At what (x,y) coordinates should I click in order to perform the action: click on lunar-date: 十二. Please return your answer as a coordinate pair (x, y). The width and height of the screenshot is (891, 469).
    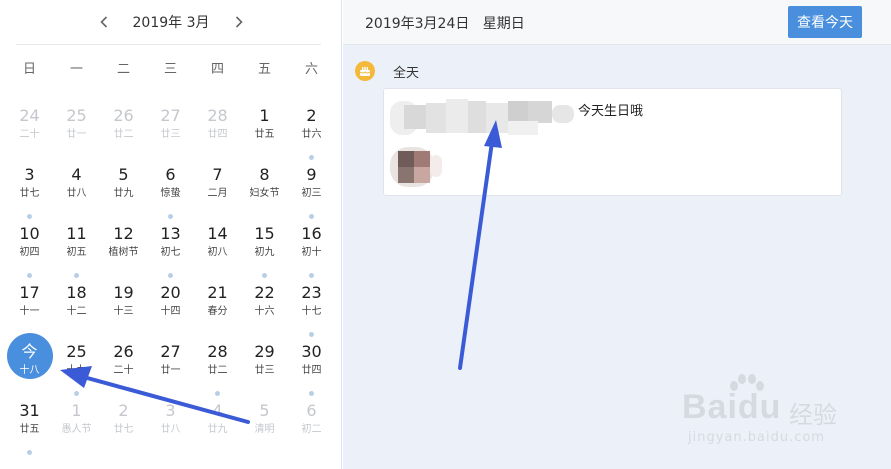
    Looking at the image, I should click on (76, 311).